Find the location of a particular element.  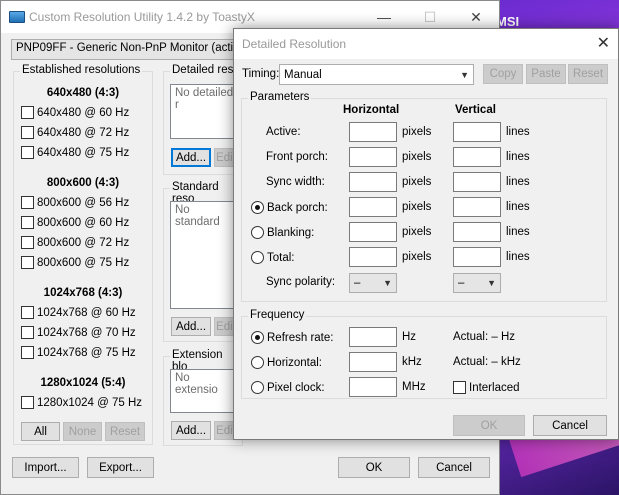

monitor-app-icon is located at coordinates (17, 17).